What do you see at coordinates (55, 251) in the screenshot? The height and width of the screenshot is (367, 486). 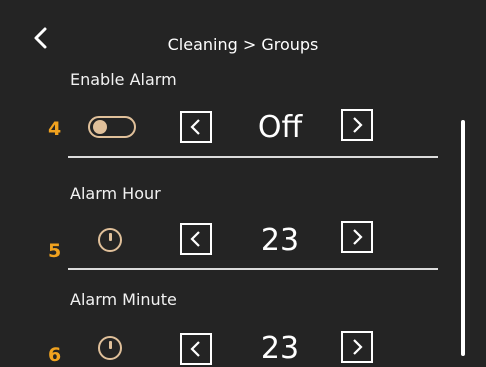 I see `setting-number: 5` at bounding box center [55, 251].